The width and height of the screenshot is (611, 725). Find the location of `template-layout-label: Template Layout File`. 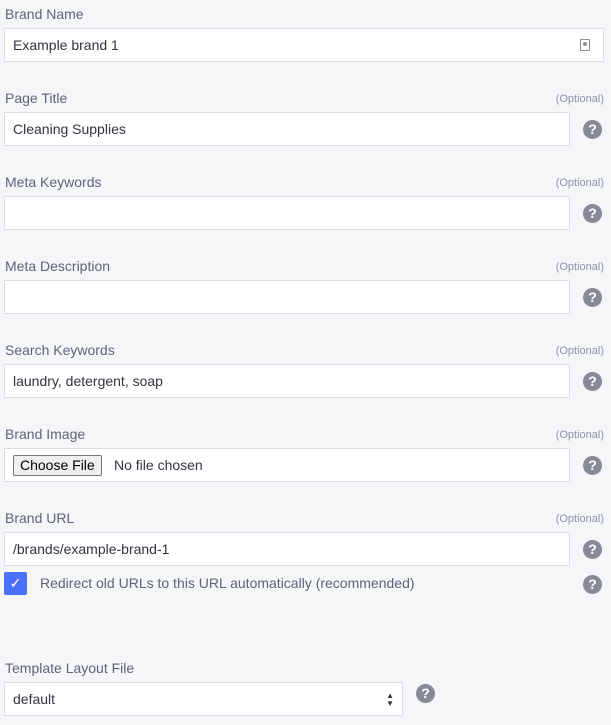

template-layout-label: Template Layout File is located at coordinates (70, 668).